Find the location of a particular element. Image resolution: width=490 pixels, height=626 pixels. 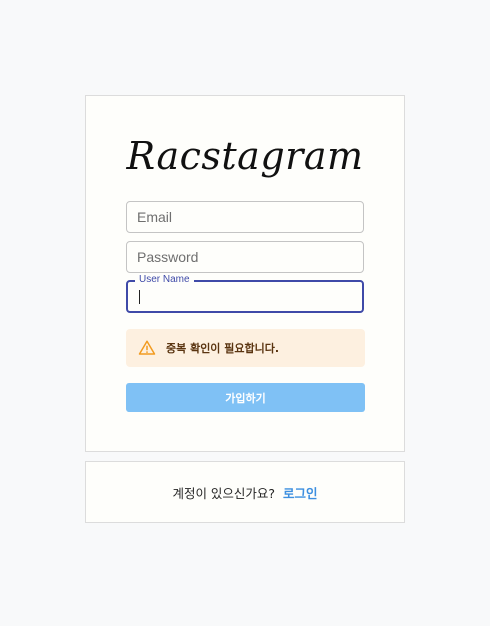

login-prompt-text: 계정이 있으신가요? is located at coordinates (224, 493).